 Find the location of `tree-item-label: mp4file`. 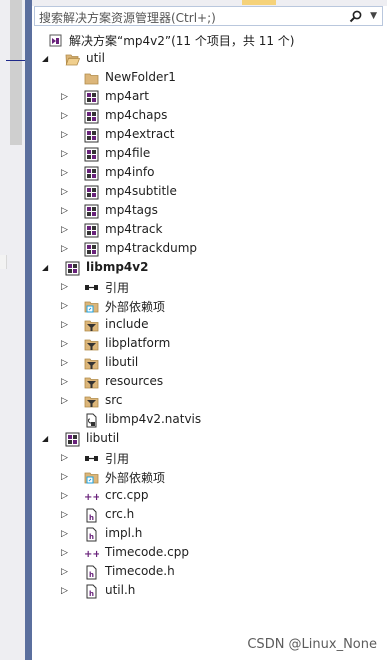

tree-item-label: mp4file is located at coordinates (128, 153).